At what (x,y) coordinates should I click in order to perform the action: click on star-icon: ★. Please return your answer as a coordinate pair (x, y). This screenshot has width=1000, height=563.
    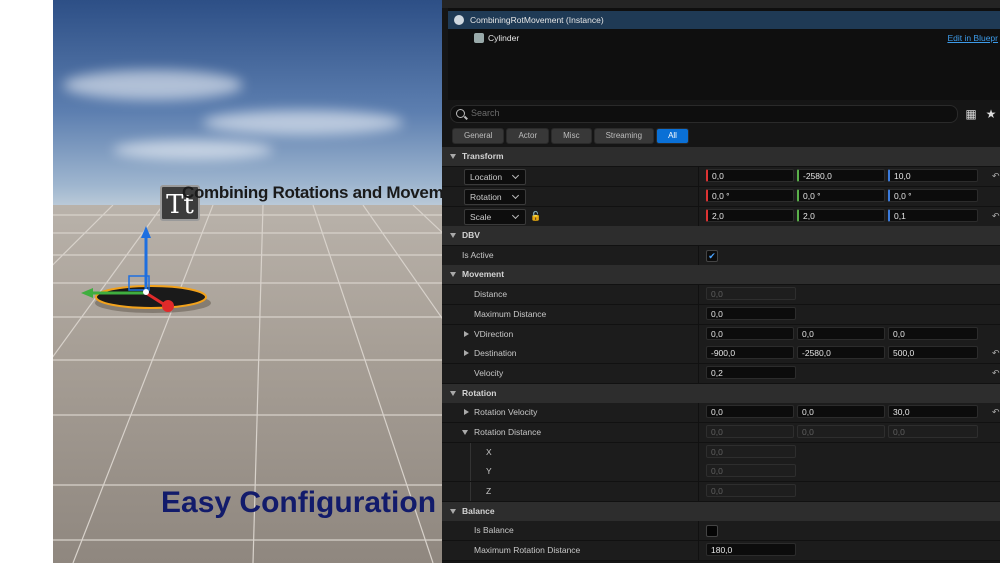
    Looking at the image, I should click on (991, 114).